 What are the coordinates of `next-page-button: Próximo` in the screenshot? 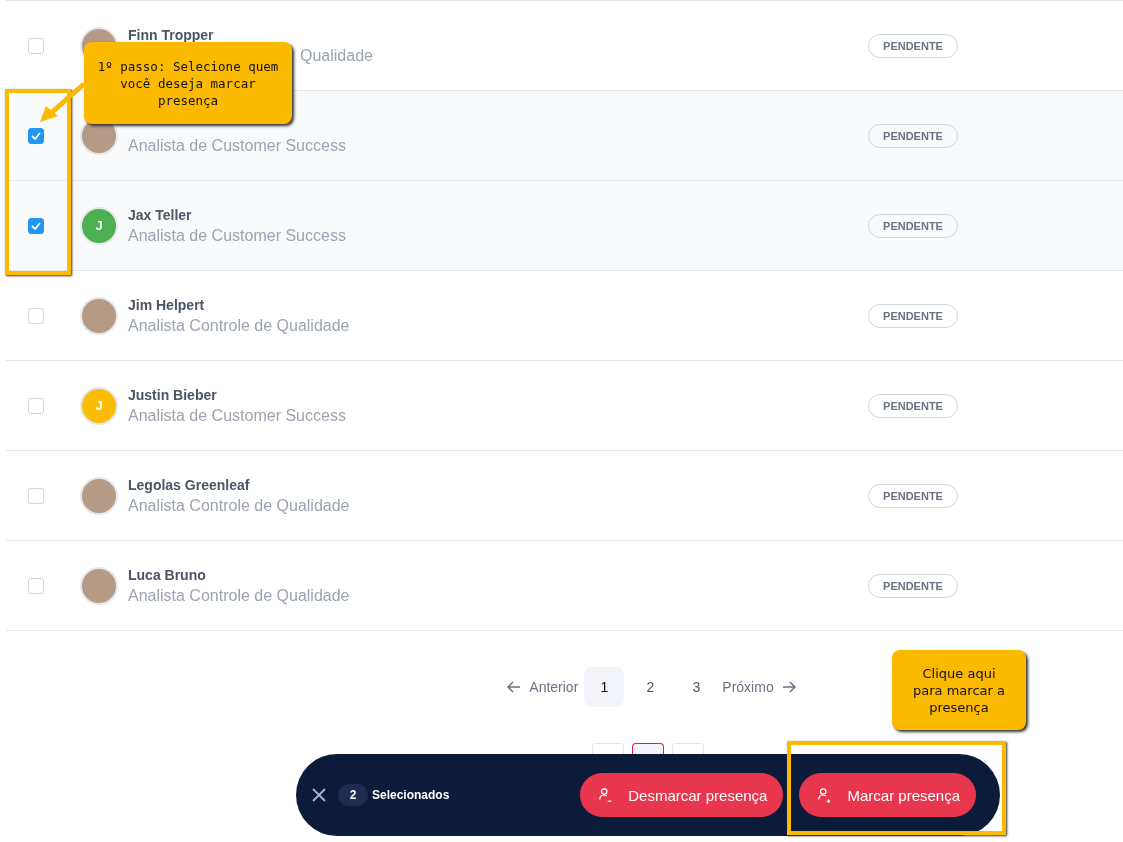 It's located at (759, 687).